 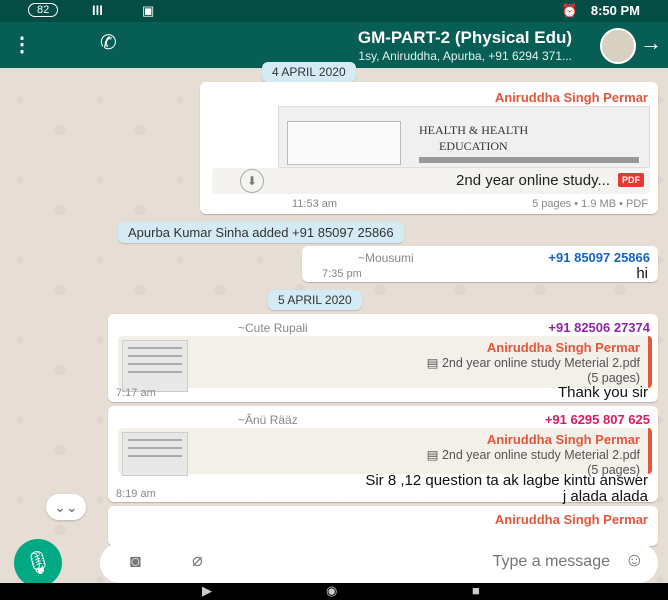 I want to click on more-options-icon: ⋮, so click(x=22, y=44).